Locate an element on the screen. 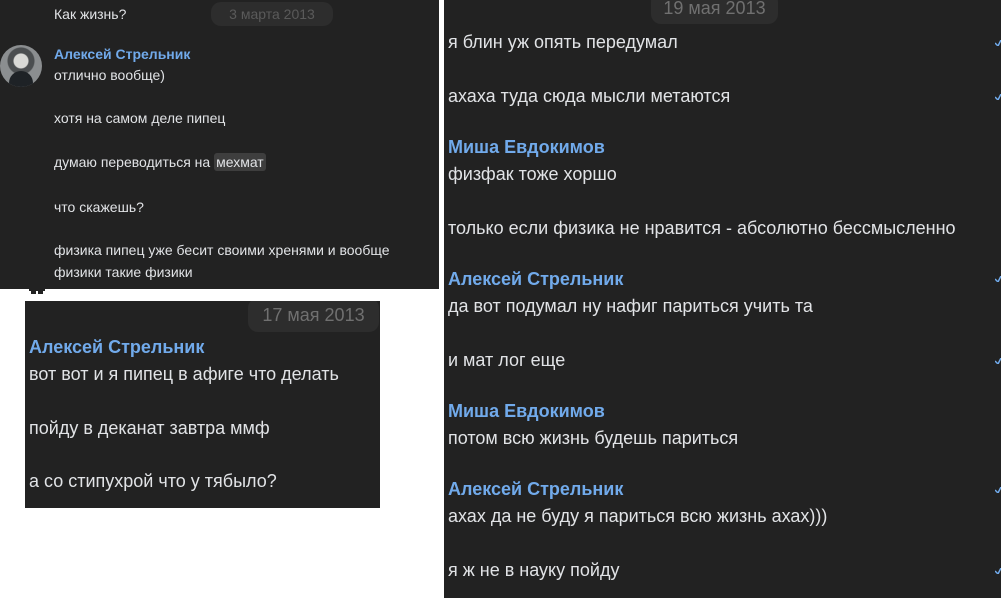  message-text: и мат лог еще is located at coordinates (507, 360).